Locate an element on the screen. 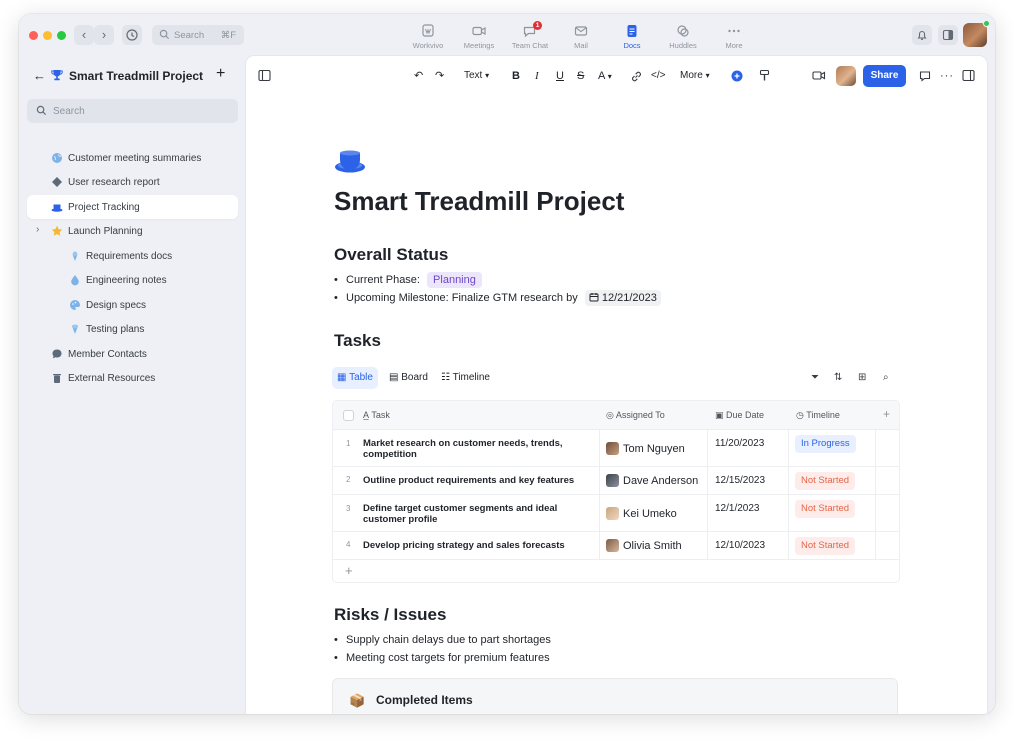 The height and width of the screenshot is (748, 1014). collaborator-avatar is located at coordinates (846, 76).